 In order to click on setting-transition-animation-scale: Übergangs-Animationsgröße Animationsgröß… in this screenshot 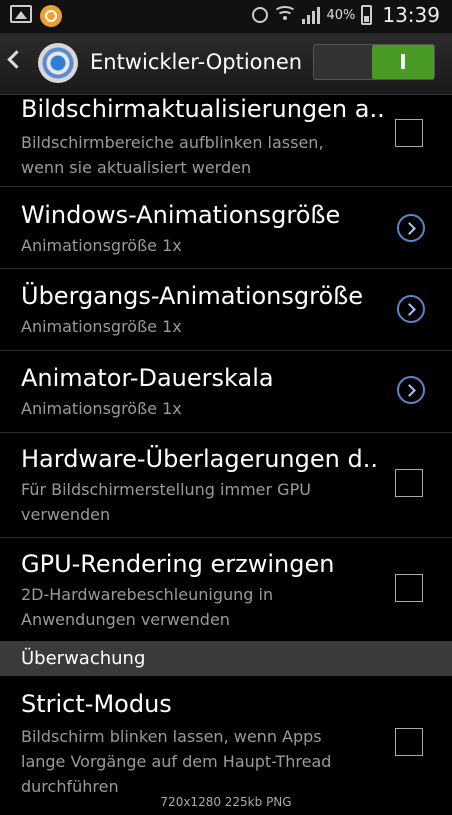, I will do `click(226, 310)`.